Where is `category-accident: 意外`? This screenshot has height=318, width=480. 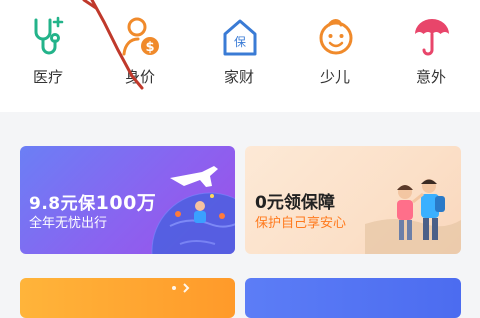
category-accident: 意外 is located at coordinates (431, 54).